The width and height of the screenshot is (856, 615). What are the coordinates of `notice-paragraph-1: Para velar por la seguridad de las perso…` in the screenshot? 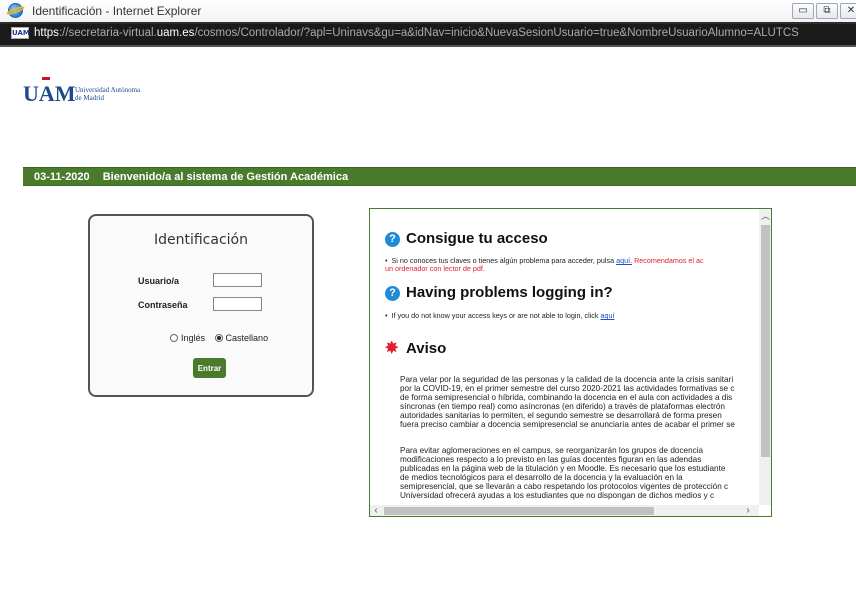 It's located at (567, 402).